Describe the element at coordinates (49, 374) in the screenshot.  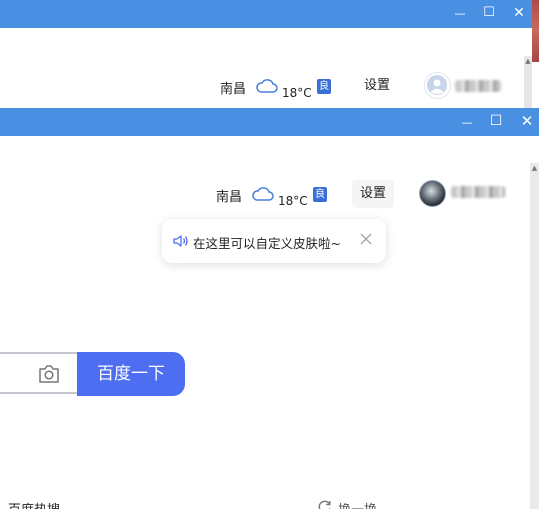
I see `camera-icon` at that location.